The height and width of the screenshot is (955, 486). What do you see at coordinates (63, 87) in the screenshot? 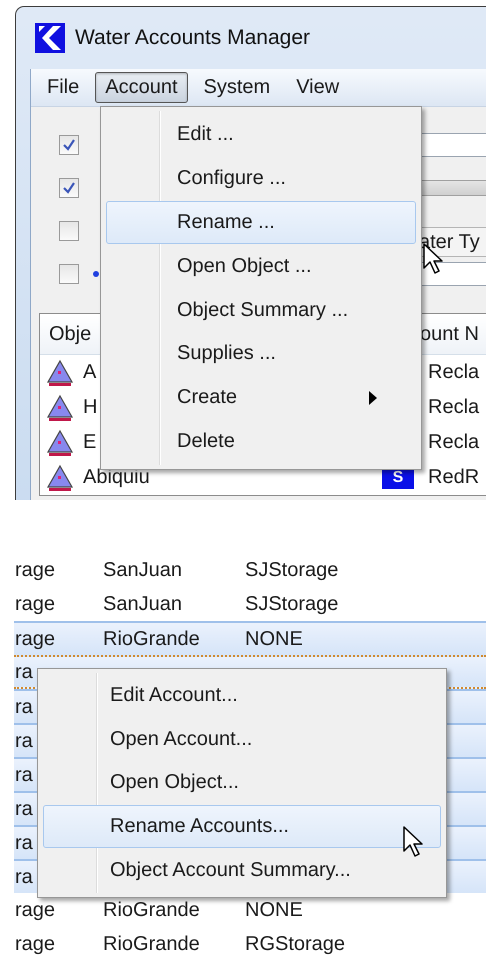
I see `menu-bar-item: File` at bounding box center [63, 87].